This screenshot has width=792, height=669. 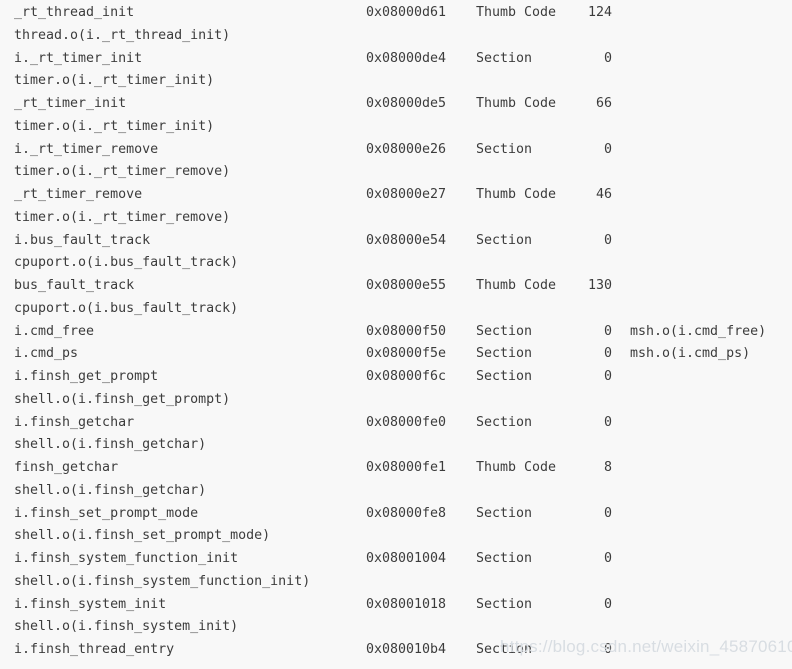 What do you see at coordinates (698, 331) in the screenshot?
I see `symbol-object-cell: msh.o(i.cmd_free)` at bounding box center [698, 331].